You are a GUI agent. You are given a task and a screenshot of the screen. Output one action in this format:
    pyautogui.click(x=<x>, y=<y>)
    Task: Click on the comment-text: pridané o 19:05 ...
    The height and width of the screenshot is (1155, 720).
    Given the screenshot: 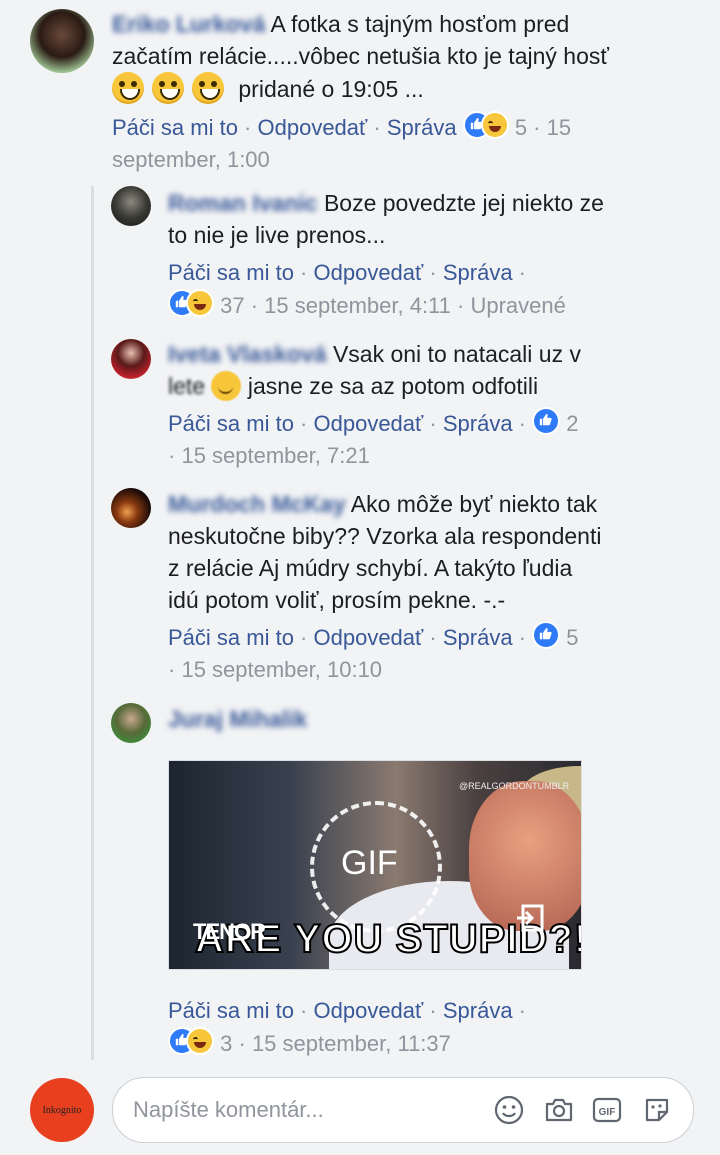 What is the action you would take?
    pyautogui.click(x=331, y=89)
    